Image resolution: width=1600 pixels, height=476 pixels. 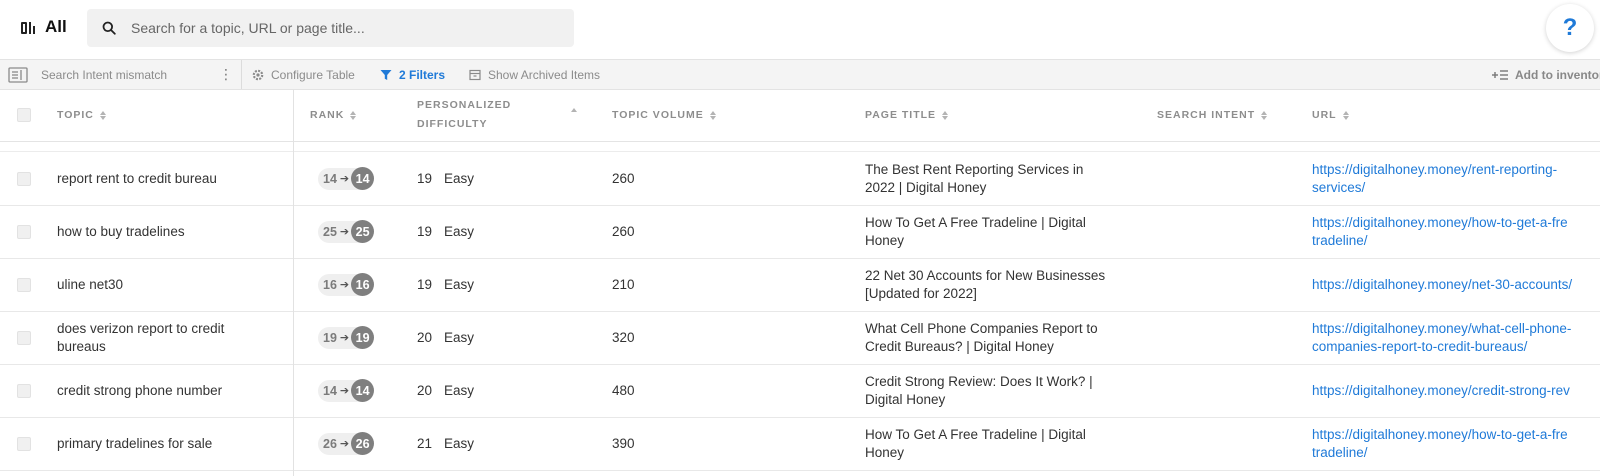 What do you see at coordinates (169, 337) in the screenshot?
I see `topic-cell: does verizon report to credit bureaus` at bounding box center [169, 337].